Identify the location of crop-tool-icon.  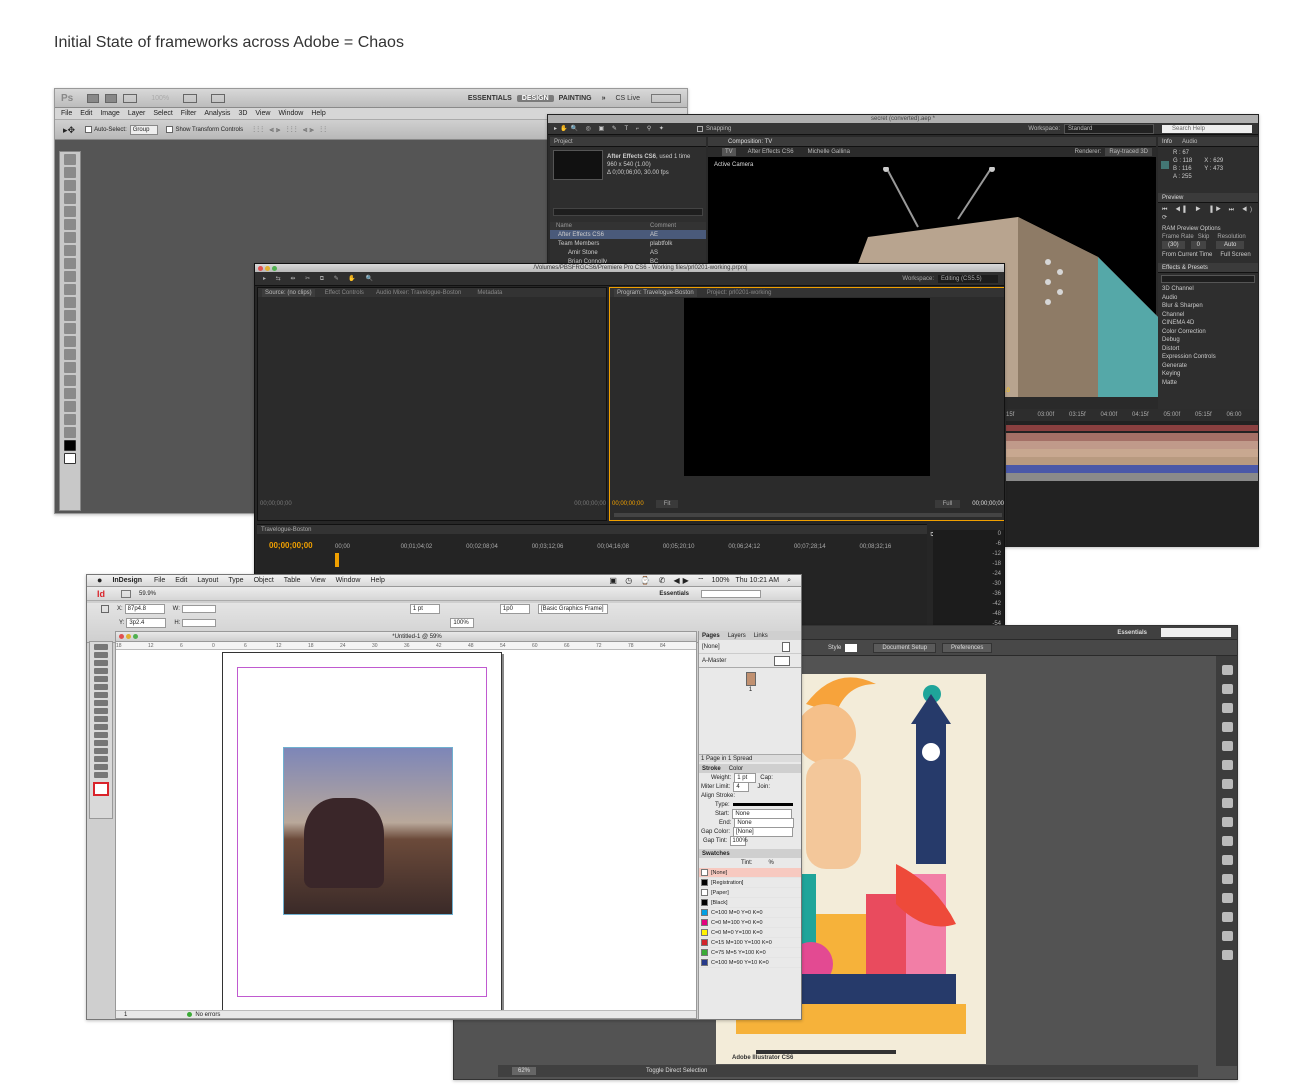
(70, 211).